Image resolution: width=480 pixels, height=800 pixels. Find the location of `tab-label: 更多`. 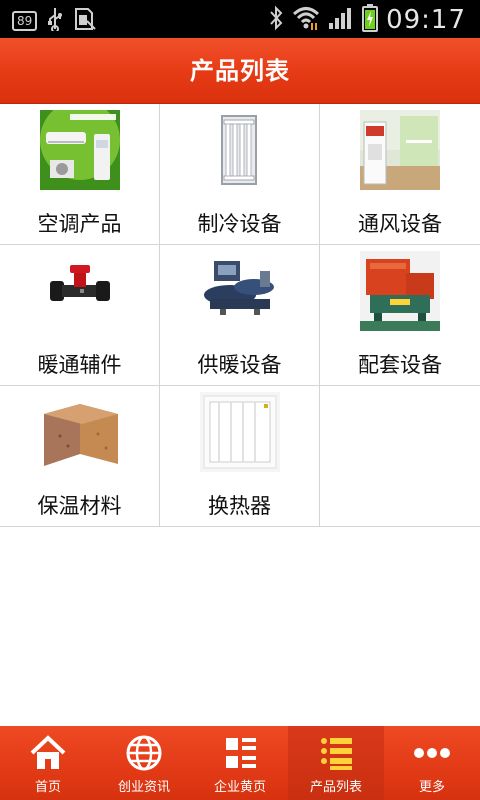

tab-label: 更多 is located at coordinates (431, 787).